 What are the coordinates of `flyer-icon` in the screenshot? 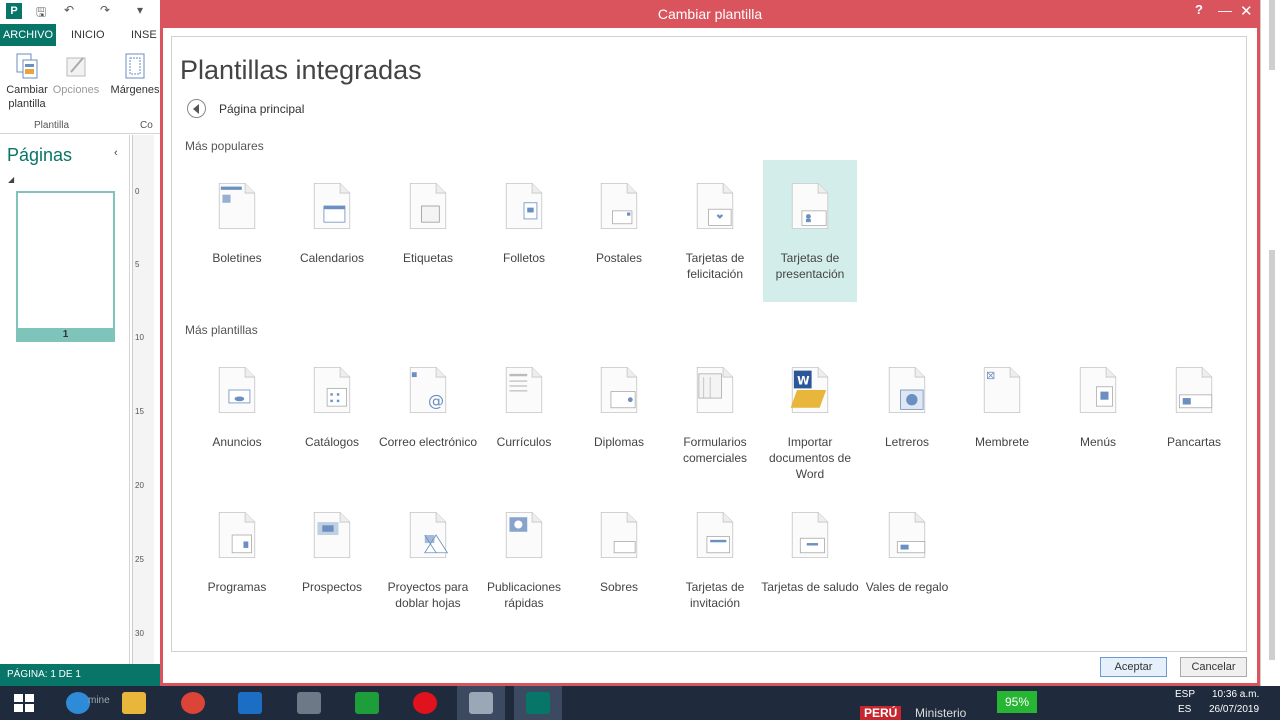 It's located at (332, 535).